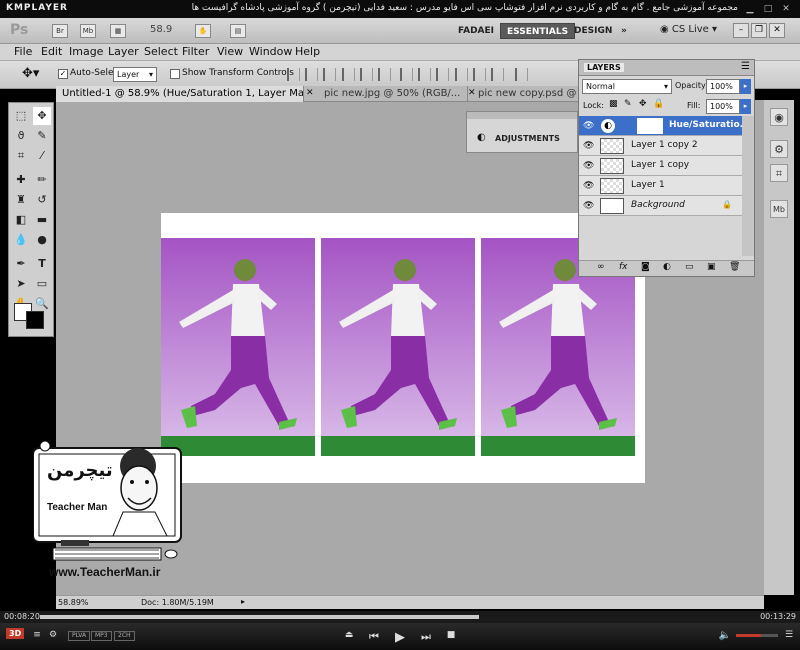  I want to click on lock-all-icon: 🔒, so click(658, 104).